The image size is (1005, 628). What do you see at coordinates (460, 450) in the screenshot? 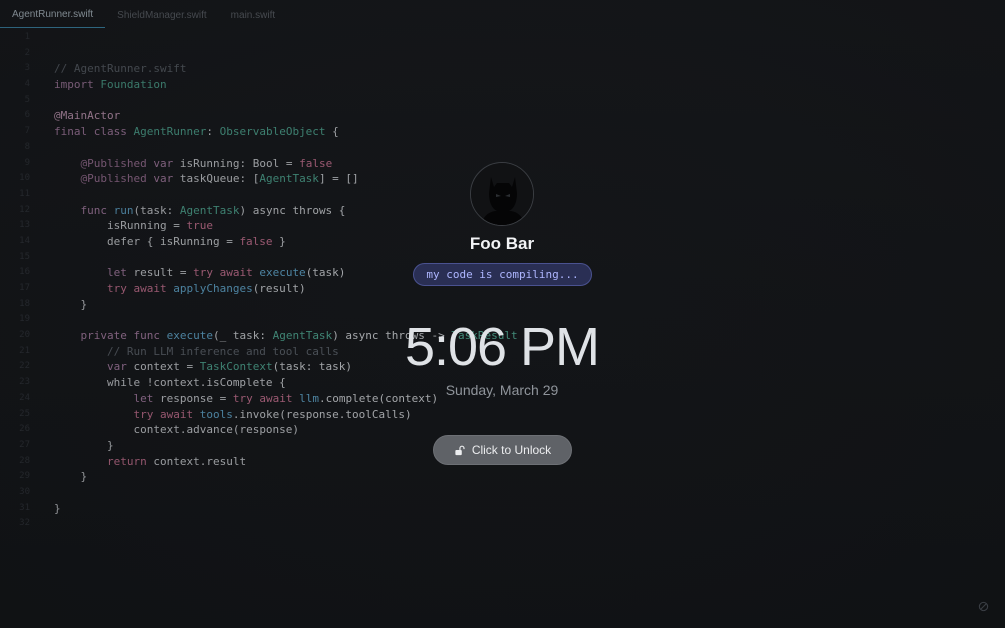
I see `lock-open-icon` at bounding box center [460, 450].